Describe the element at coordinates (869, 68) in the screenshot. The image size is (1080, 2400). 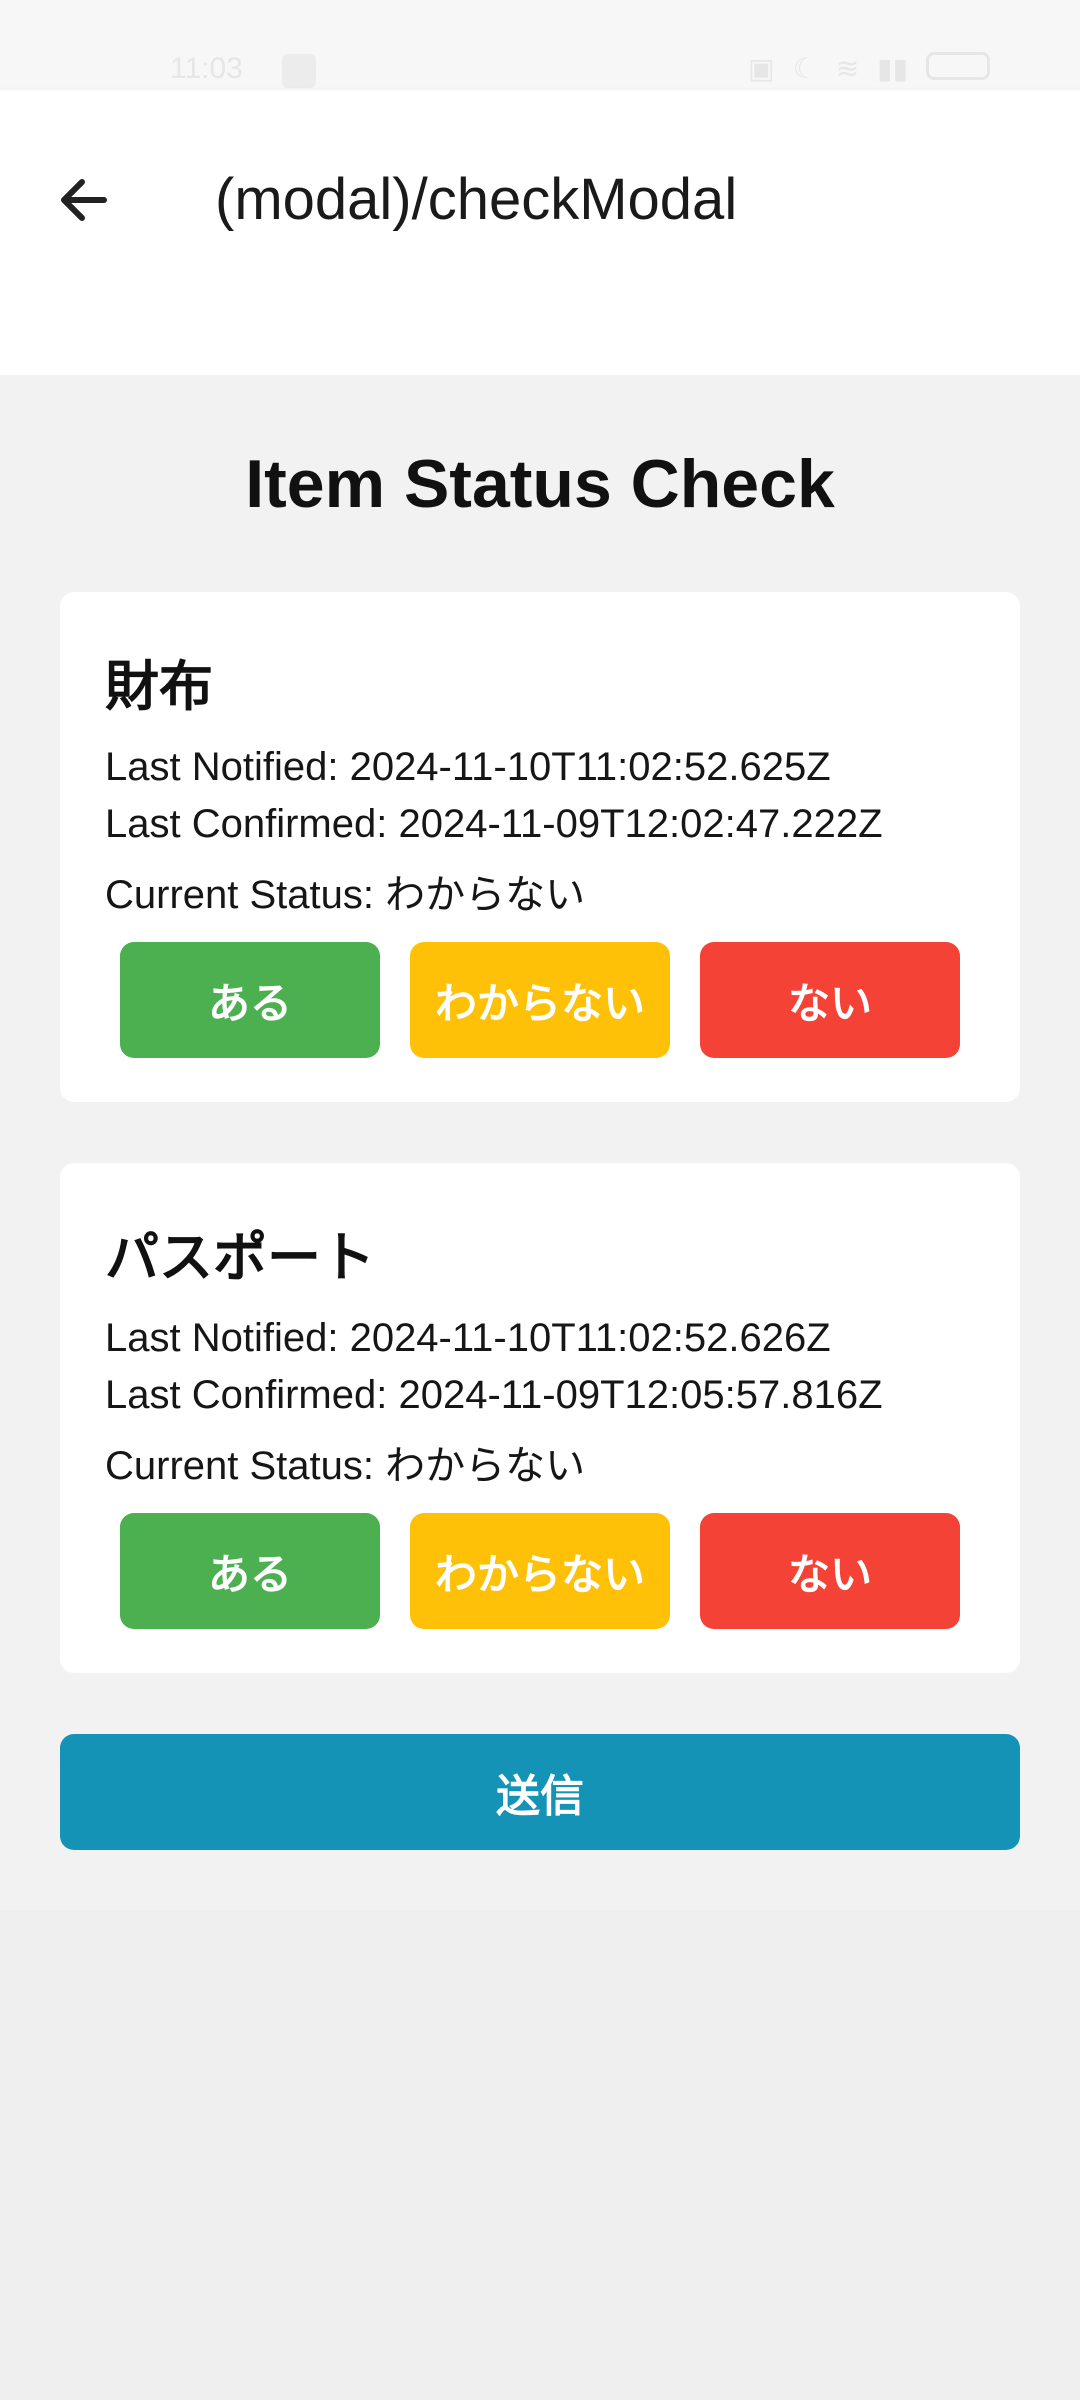
I see `status-icons: ▣ ☾ ≋ ▮▮` at that location.